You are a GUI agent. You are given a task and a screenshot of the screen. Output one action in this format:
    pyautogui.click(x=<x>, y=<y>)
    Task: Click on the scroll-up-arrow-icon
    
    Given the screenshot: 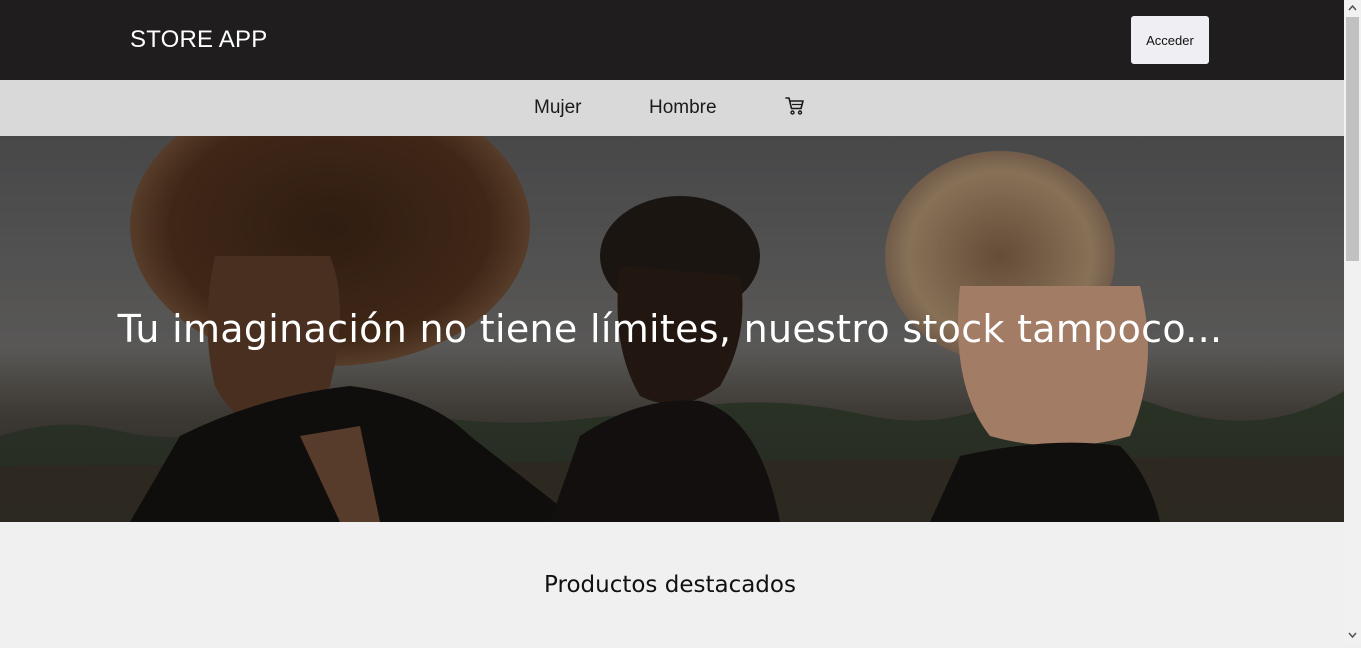 What is the action you would take?
    pyautogui.click(x=1352, y=8)
    